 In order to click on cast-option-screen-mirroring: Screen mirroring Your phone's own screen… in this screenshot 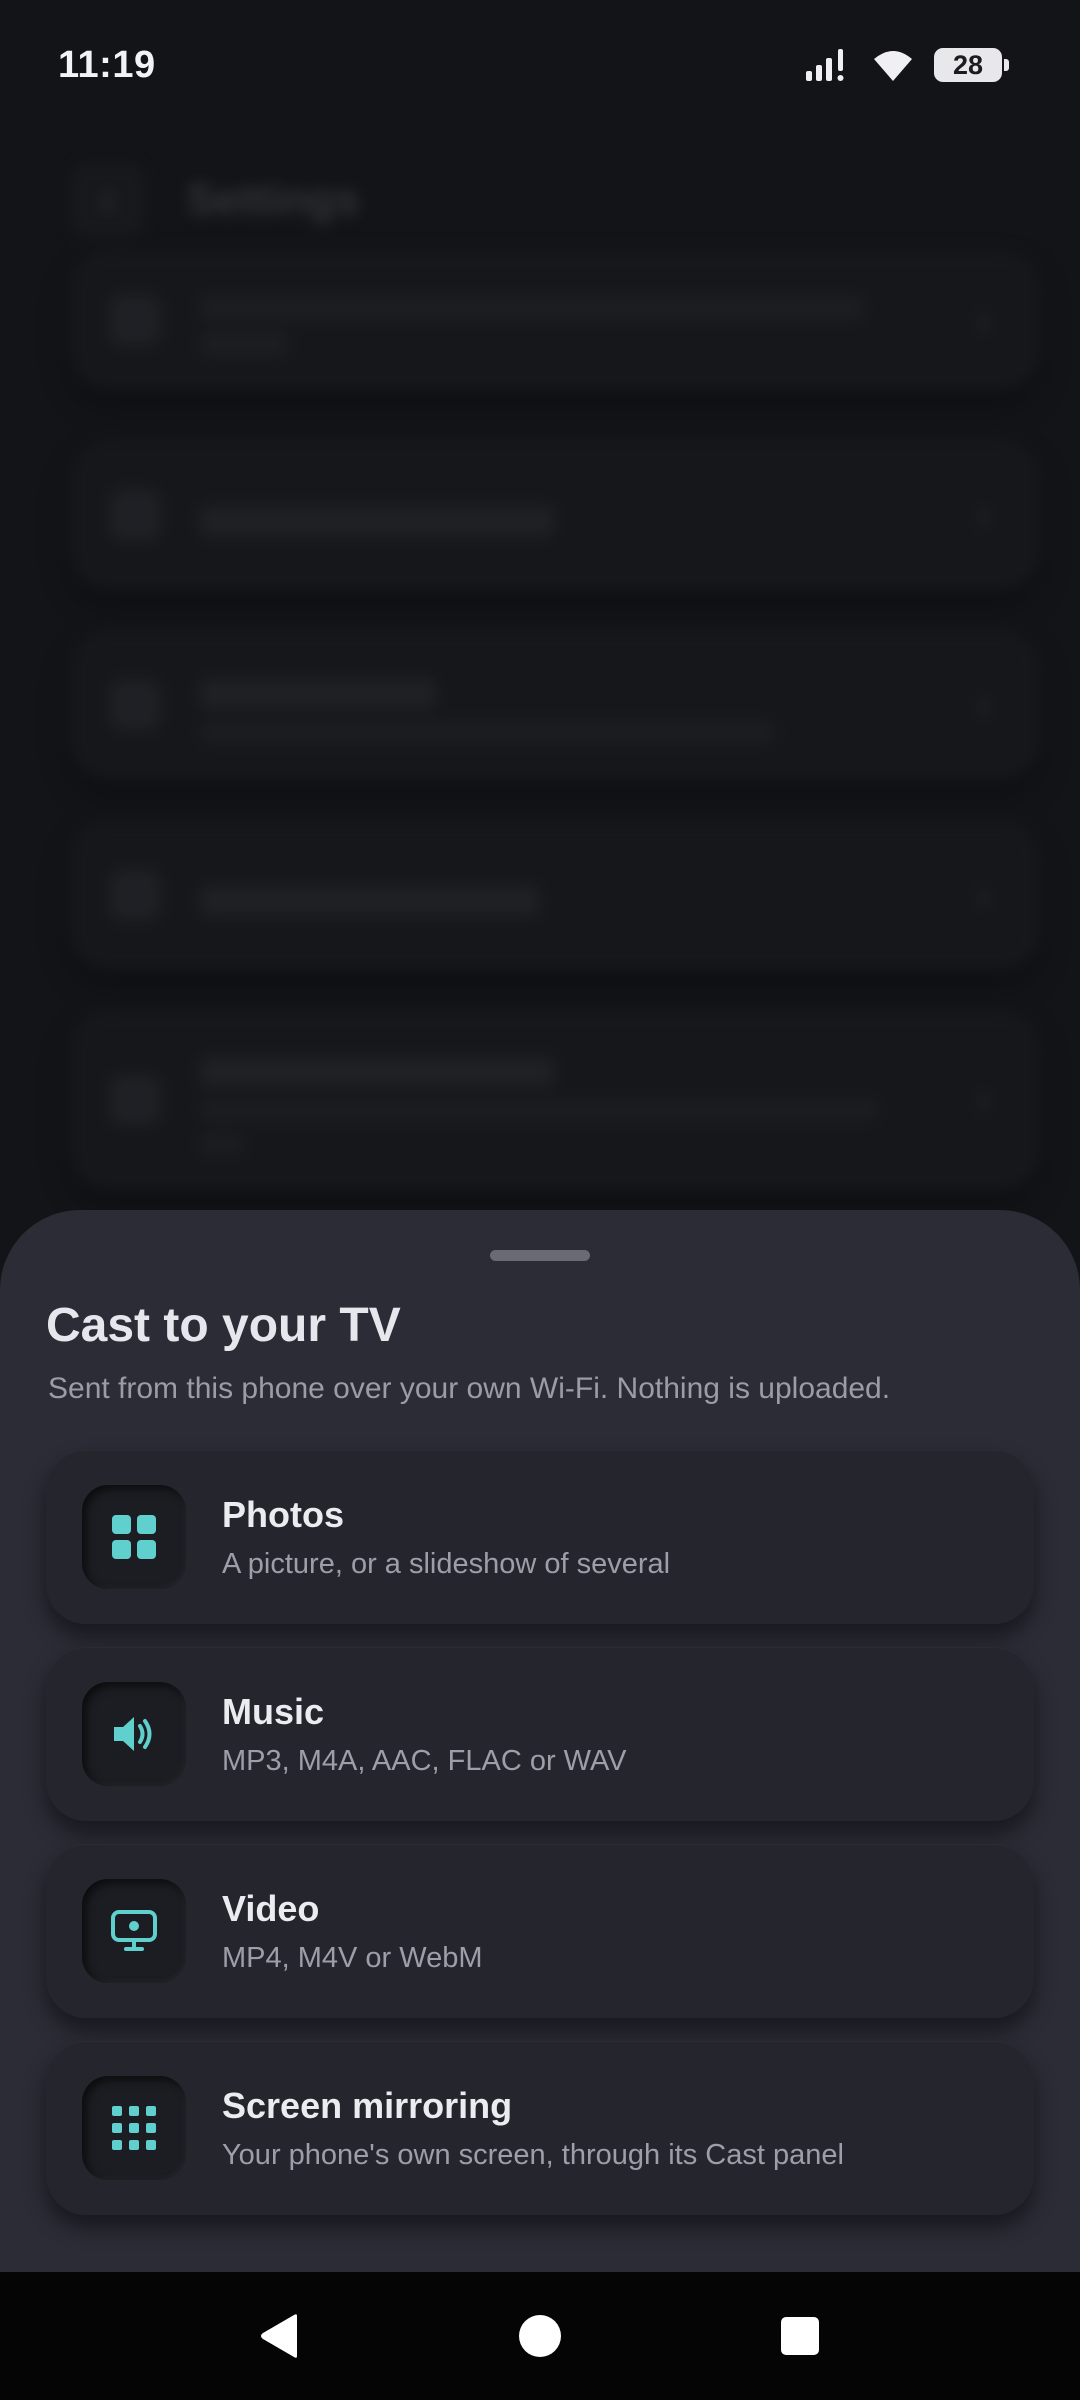, I will do `click(540, 2128)`.